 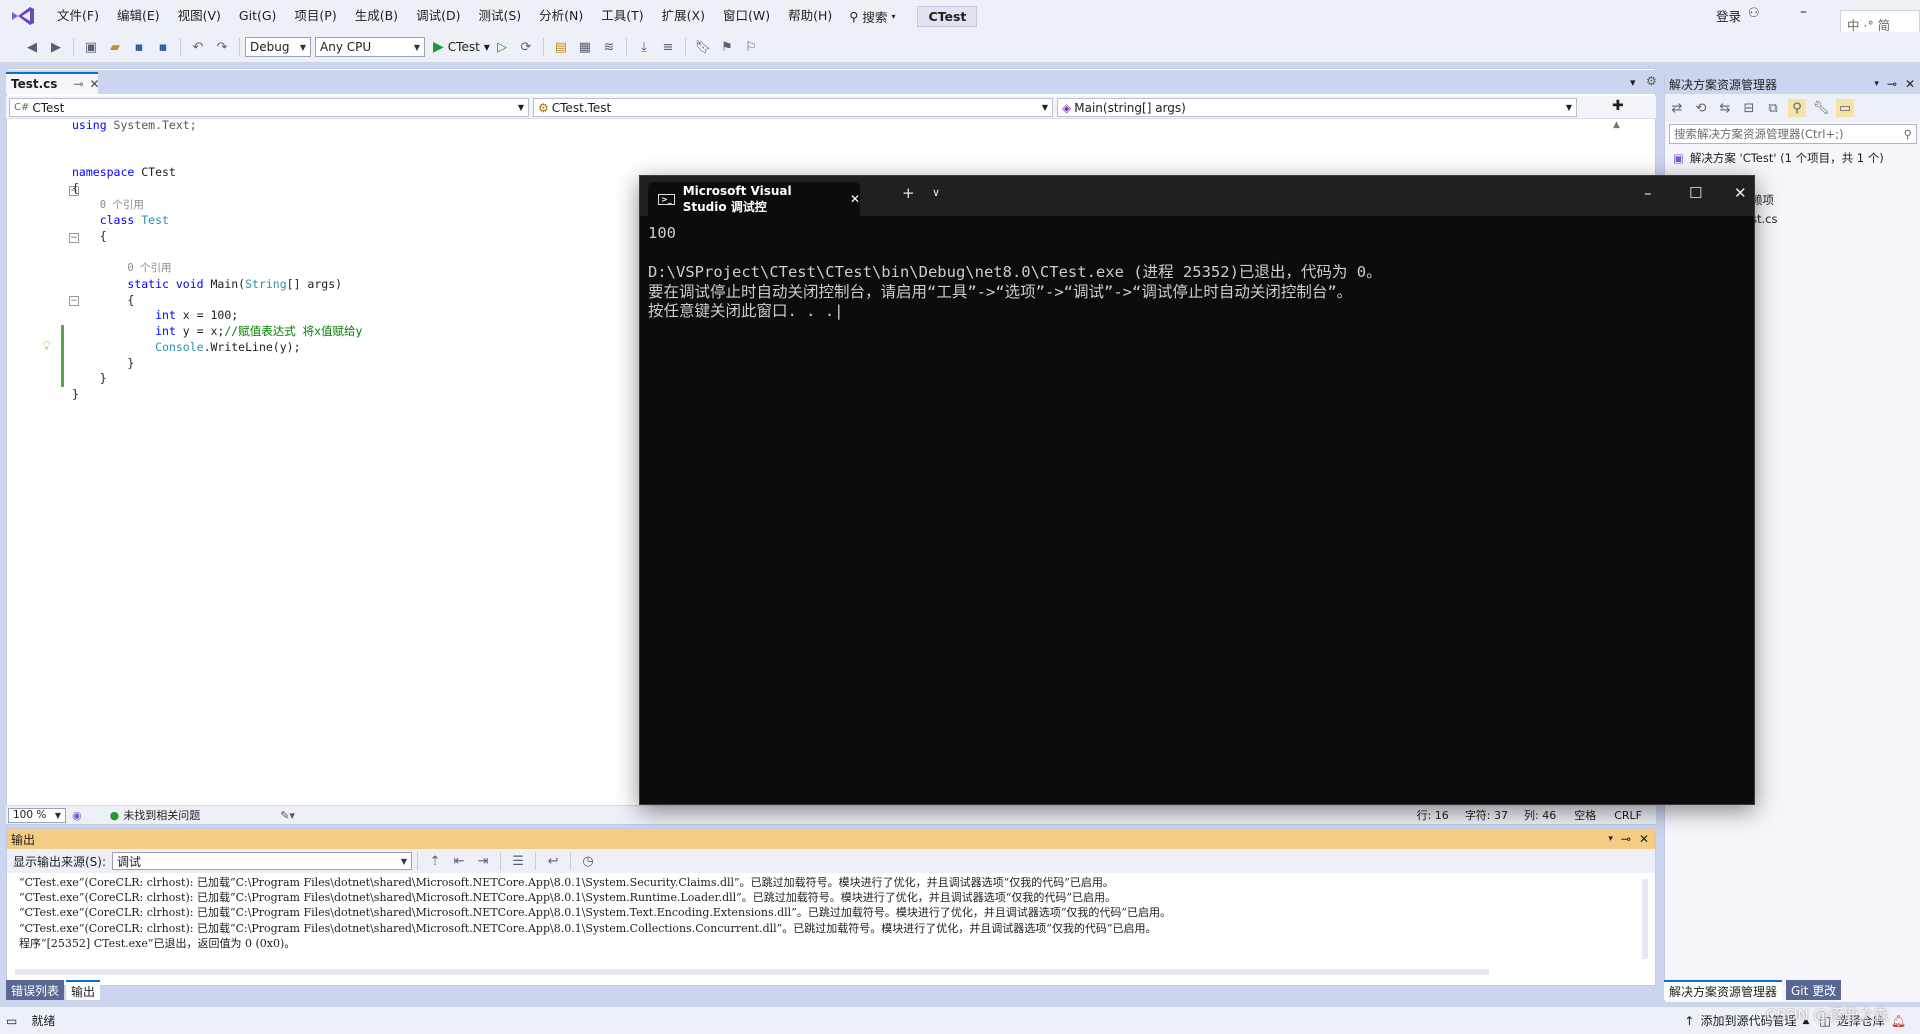 I want to click on lightbulb-icon: 💡︎, so click(x=46, y=346).